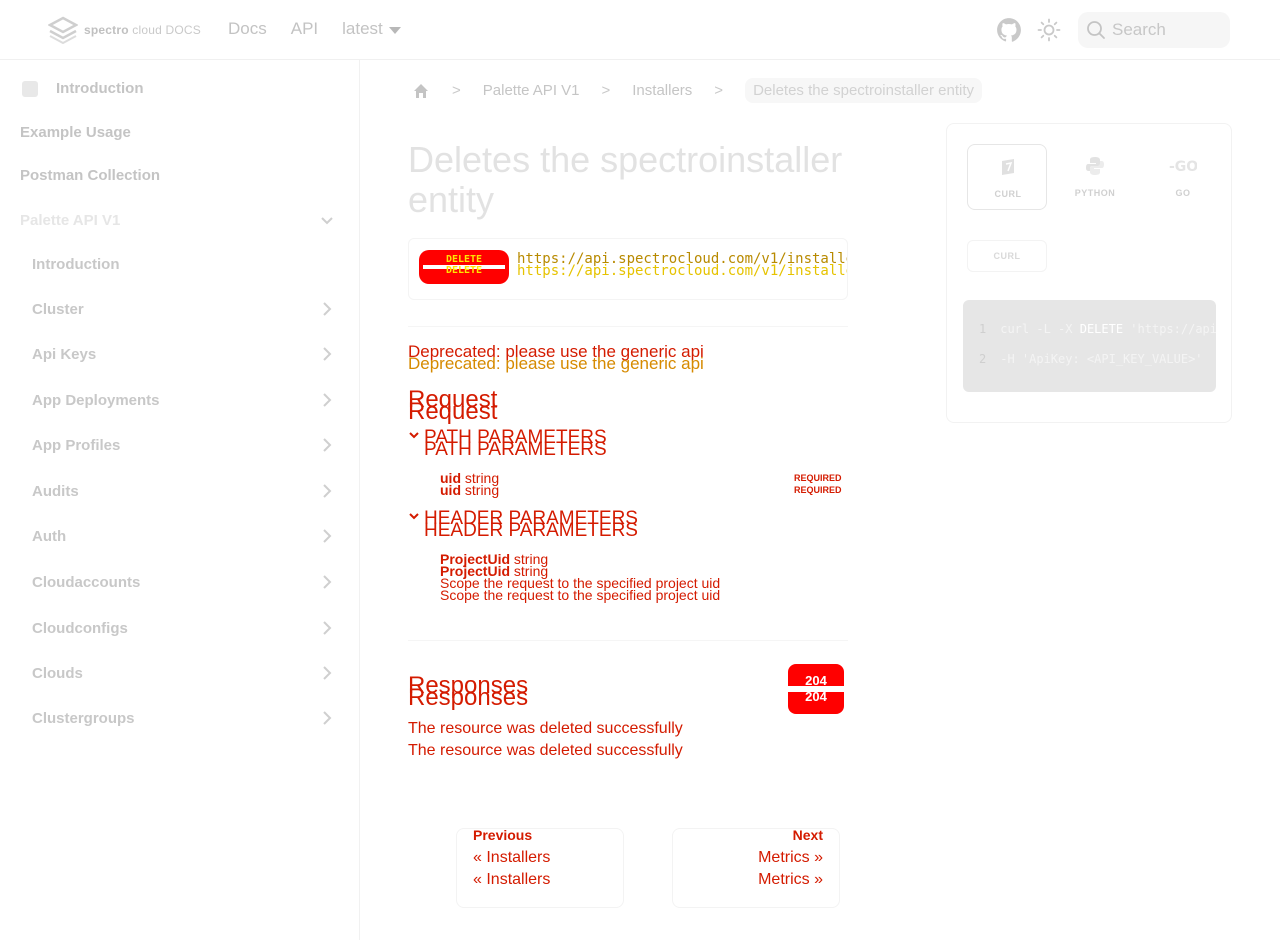 The height and width of the screenshot is (940, 1280). Describe the element at coordinates (90, 175) in the screenshot. I see `sidebar-item-postman-collection: Postman Collection` at that location.